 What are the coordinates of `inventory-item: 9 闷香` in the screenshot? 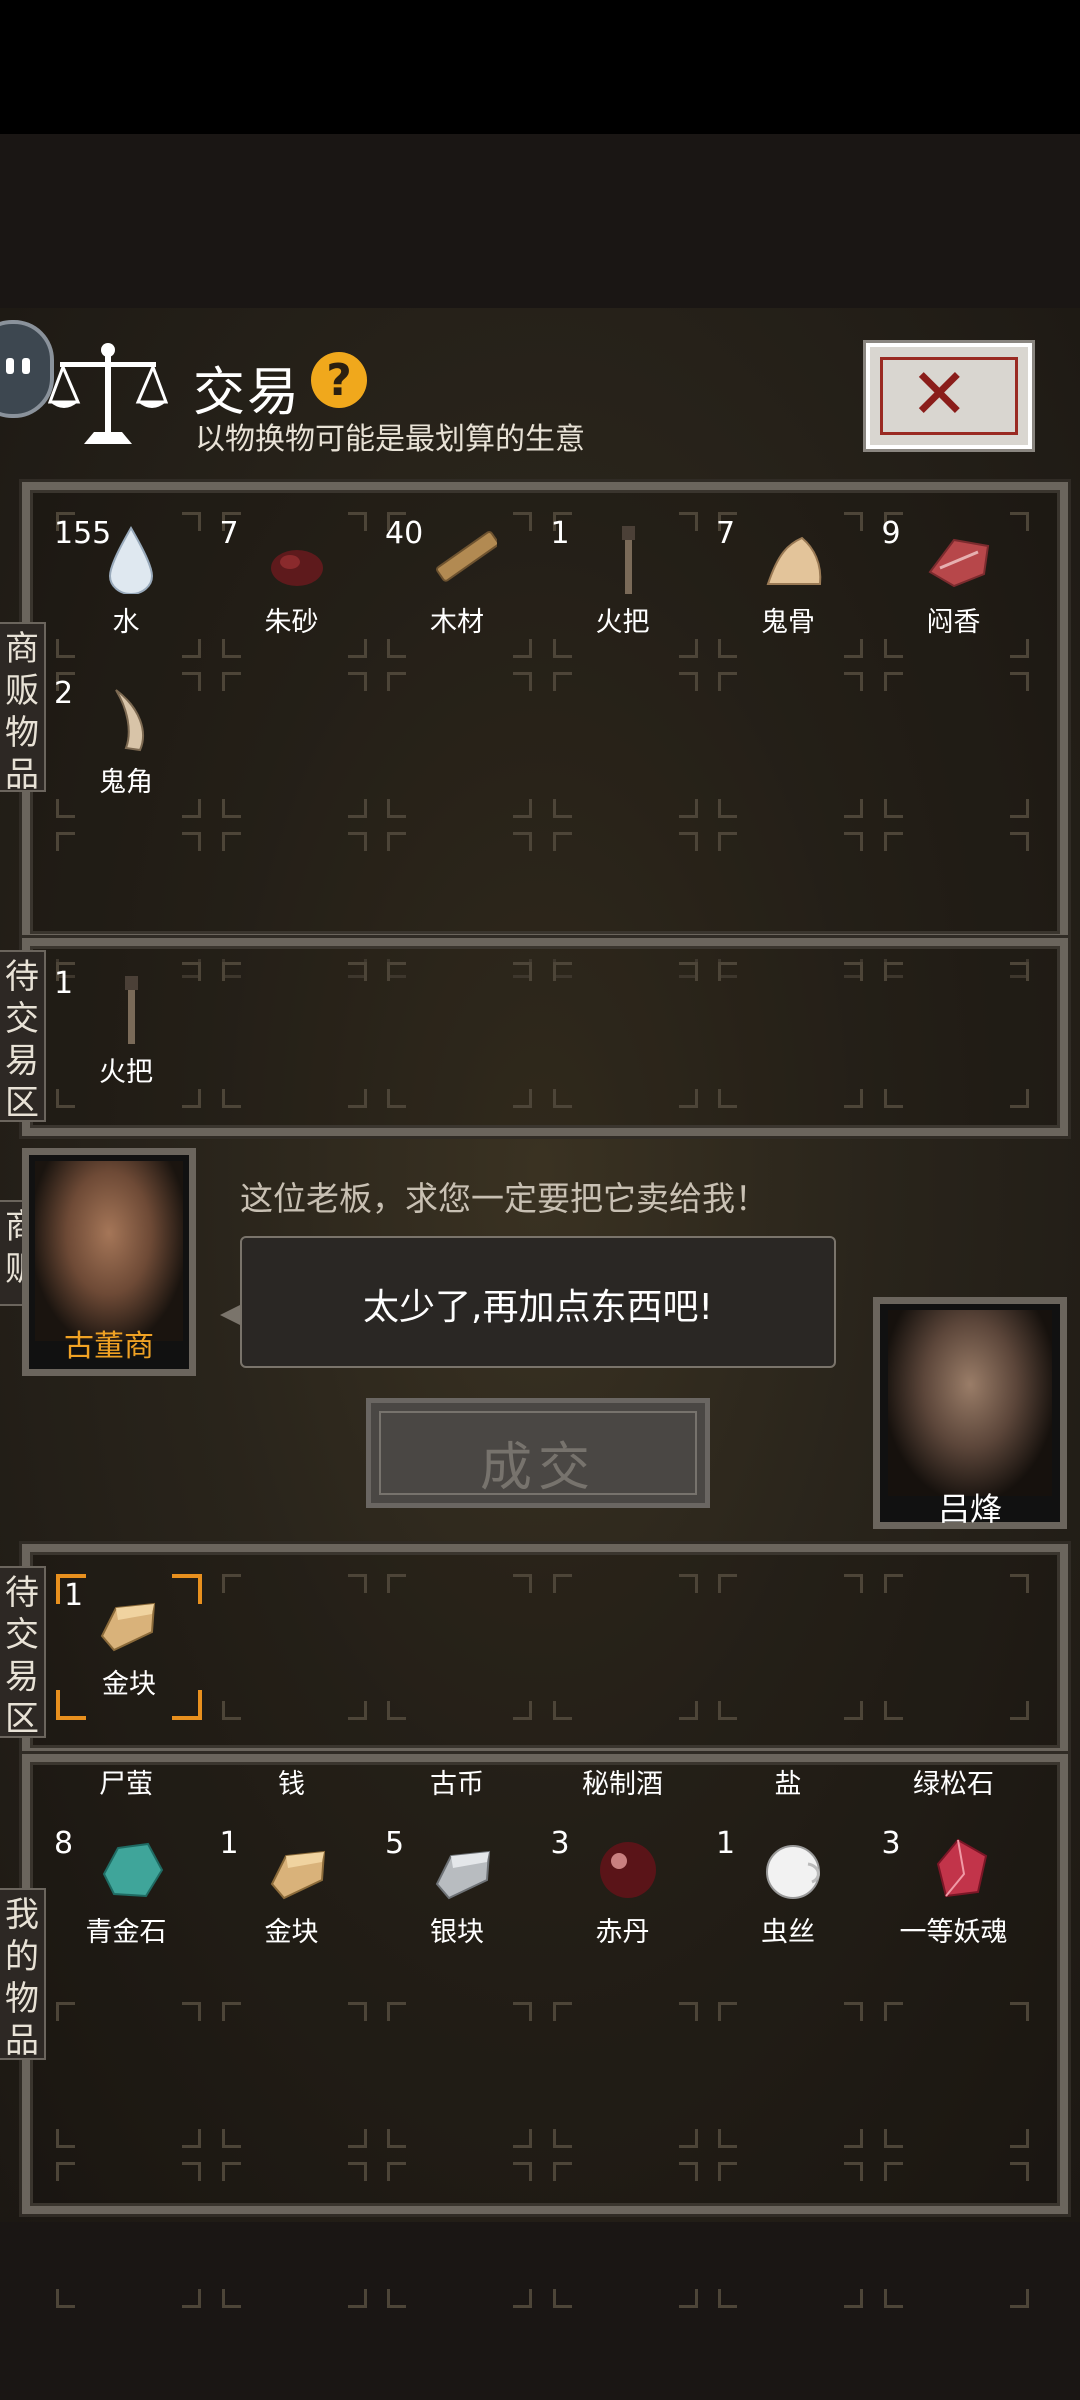 It's located at (954, 587).